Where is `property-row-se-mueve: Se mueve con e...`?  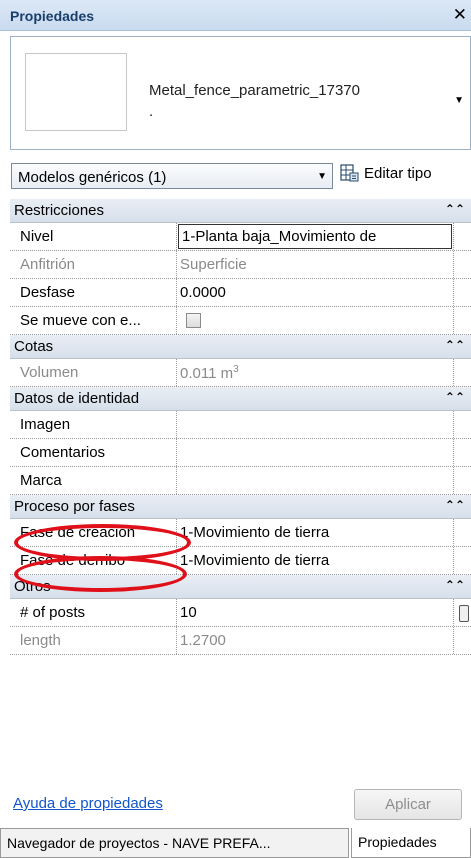 property-row-se-mueve: Se mueve con e... is located at coordinates (240, 321).